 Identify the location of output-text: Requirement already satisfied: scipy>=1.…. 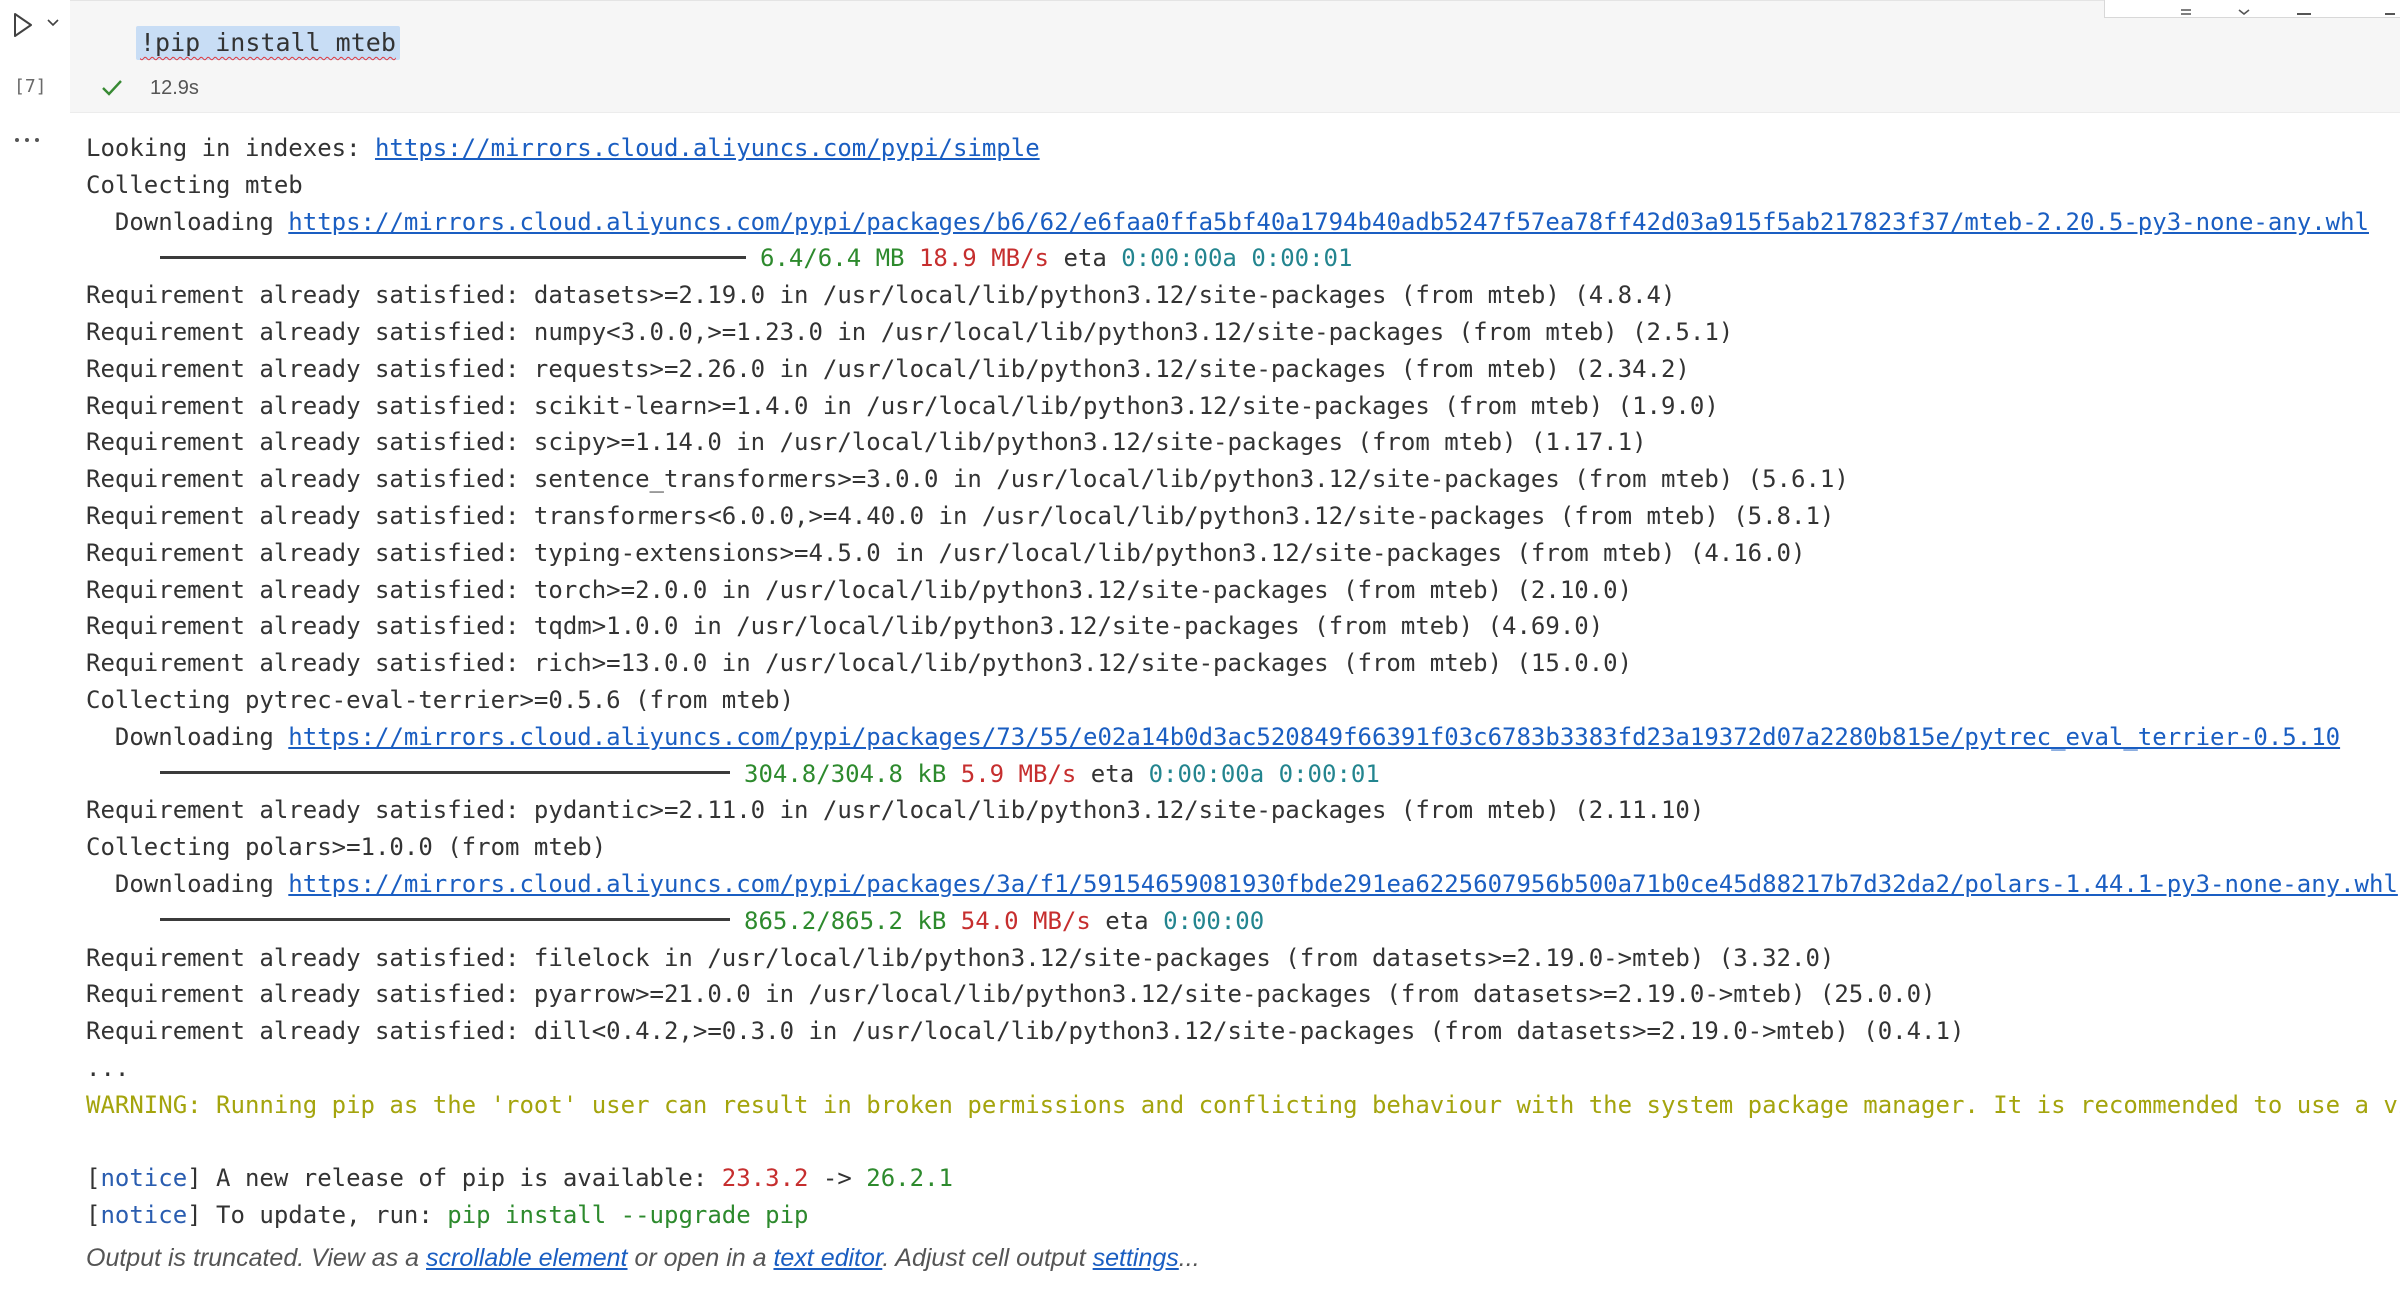
(866, 442).